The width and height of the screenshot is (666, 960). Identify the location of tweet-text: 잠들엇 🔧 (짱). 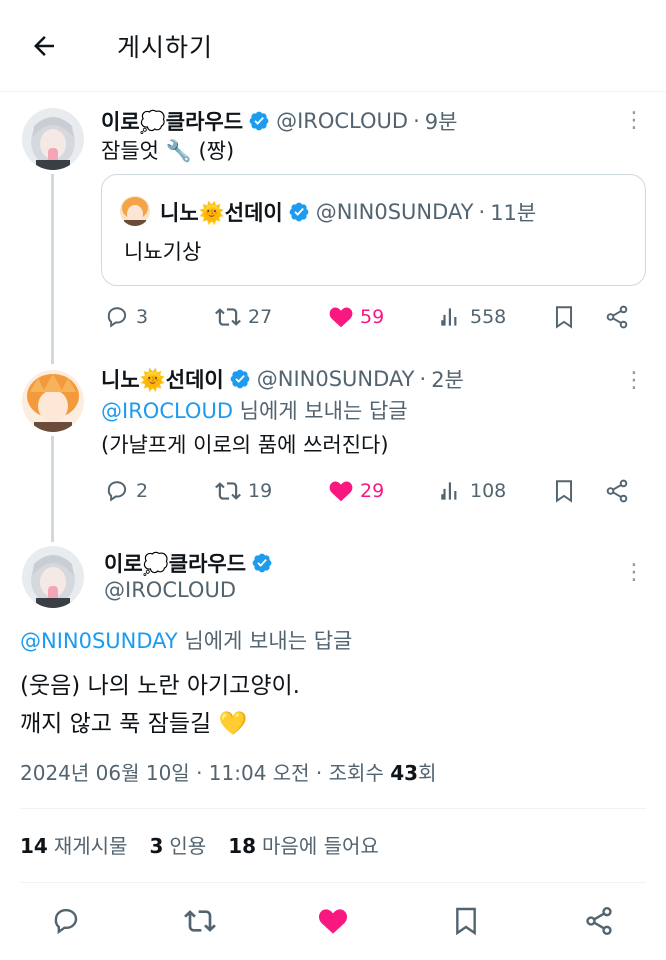
(168, 151).